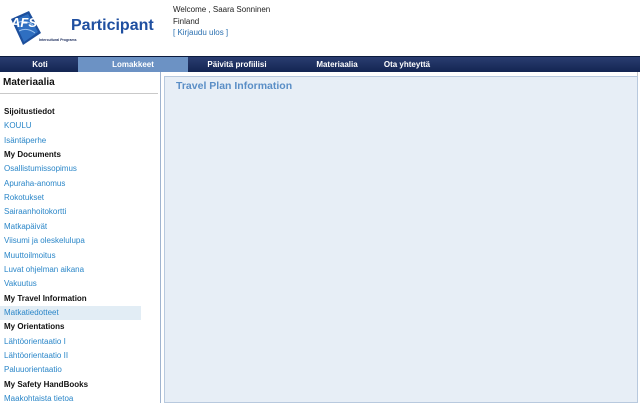  What do you see at coordinates (70, 397) in the screenshot?
I see `sidebar-item-maakohtaista-tietoa: Maakohtaista tietoa` at bounding box center [70, 397].